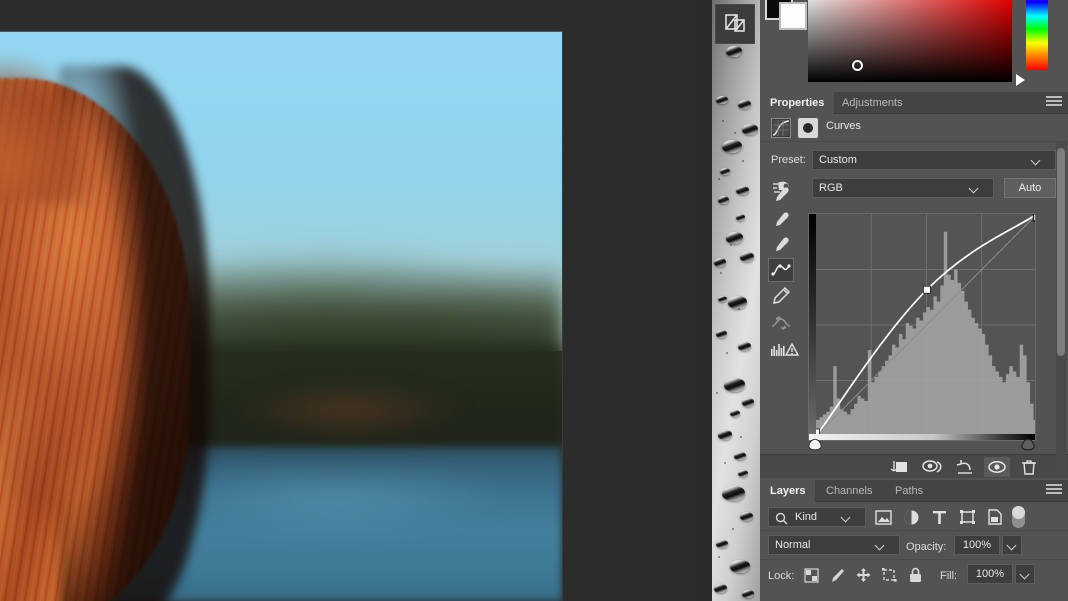  Describe the element at coordinates (903, 188) in the screenshot. I see `channel-dropdown: RGB` at that location.